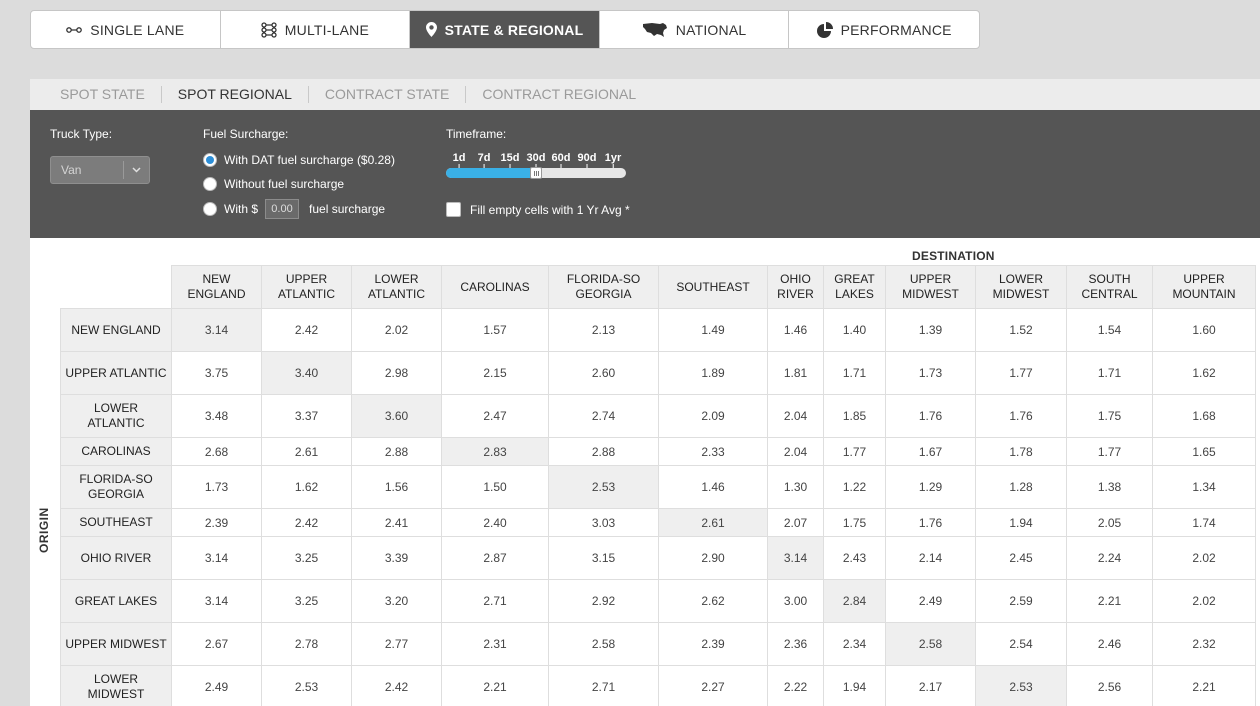 Image resolution: width=1260 pixels, height=706 pixels. I want to click on rate-cell: 2.13, so click(603, 330).